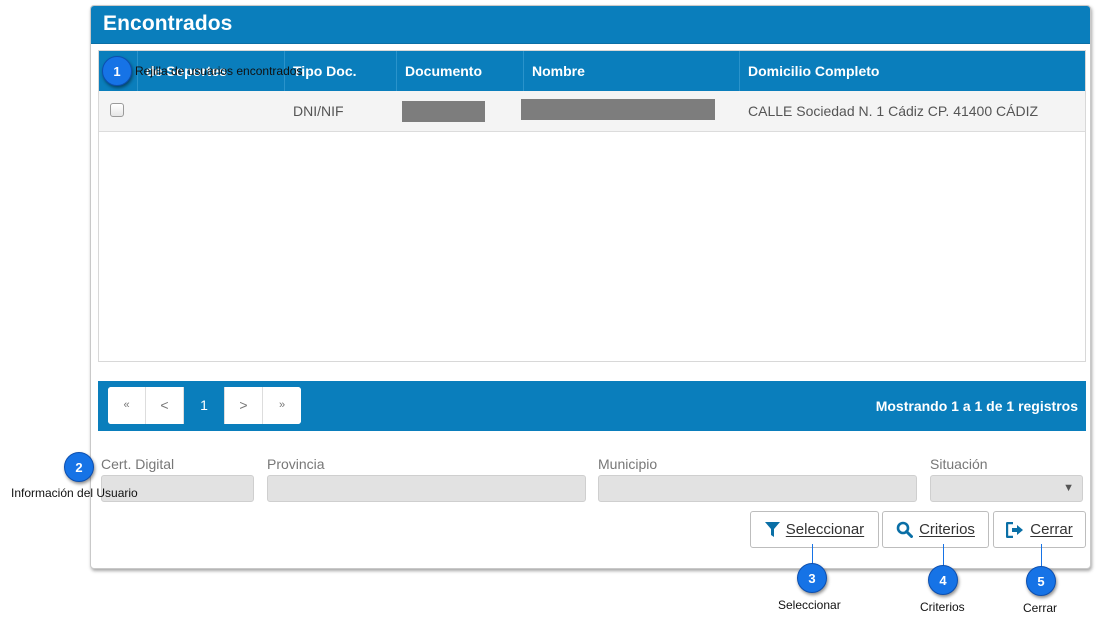 The image size is (1101, 632). I want to click on callout-2-badge: 2, so click(79, 467).